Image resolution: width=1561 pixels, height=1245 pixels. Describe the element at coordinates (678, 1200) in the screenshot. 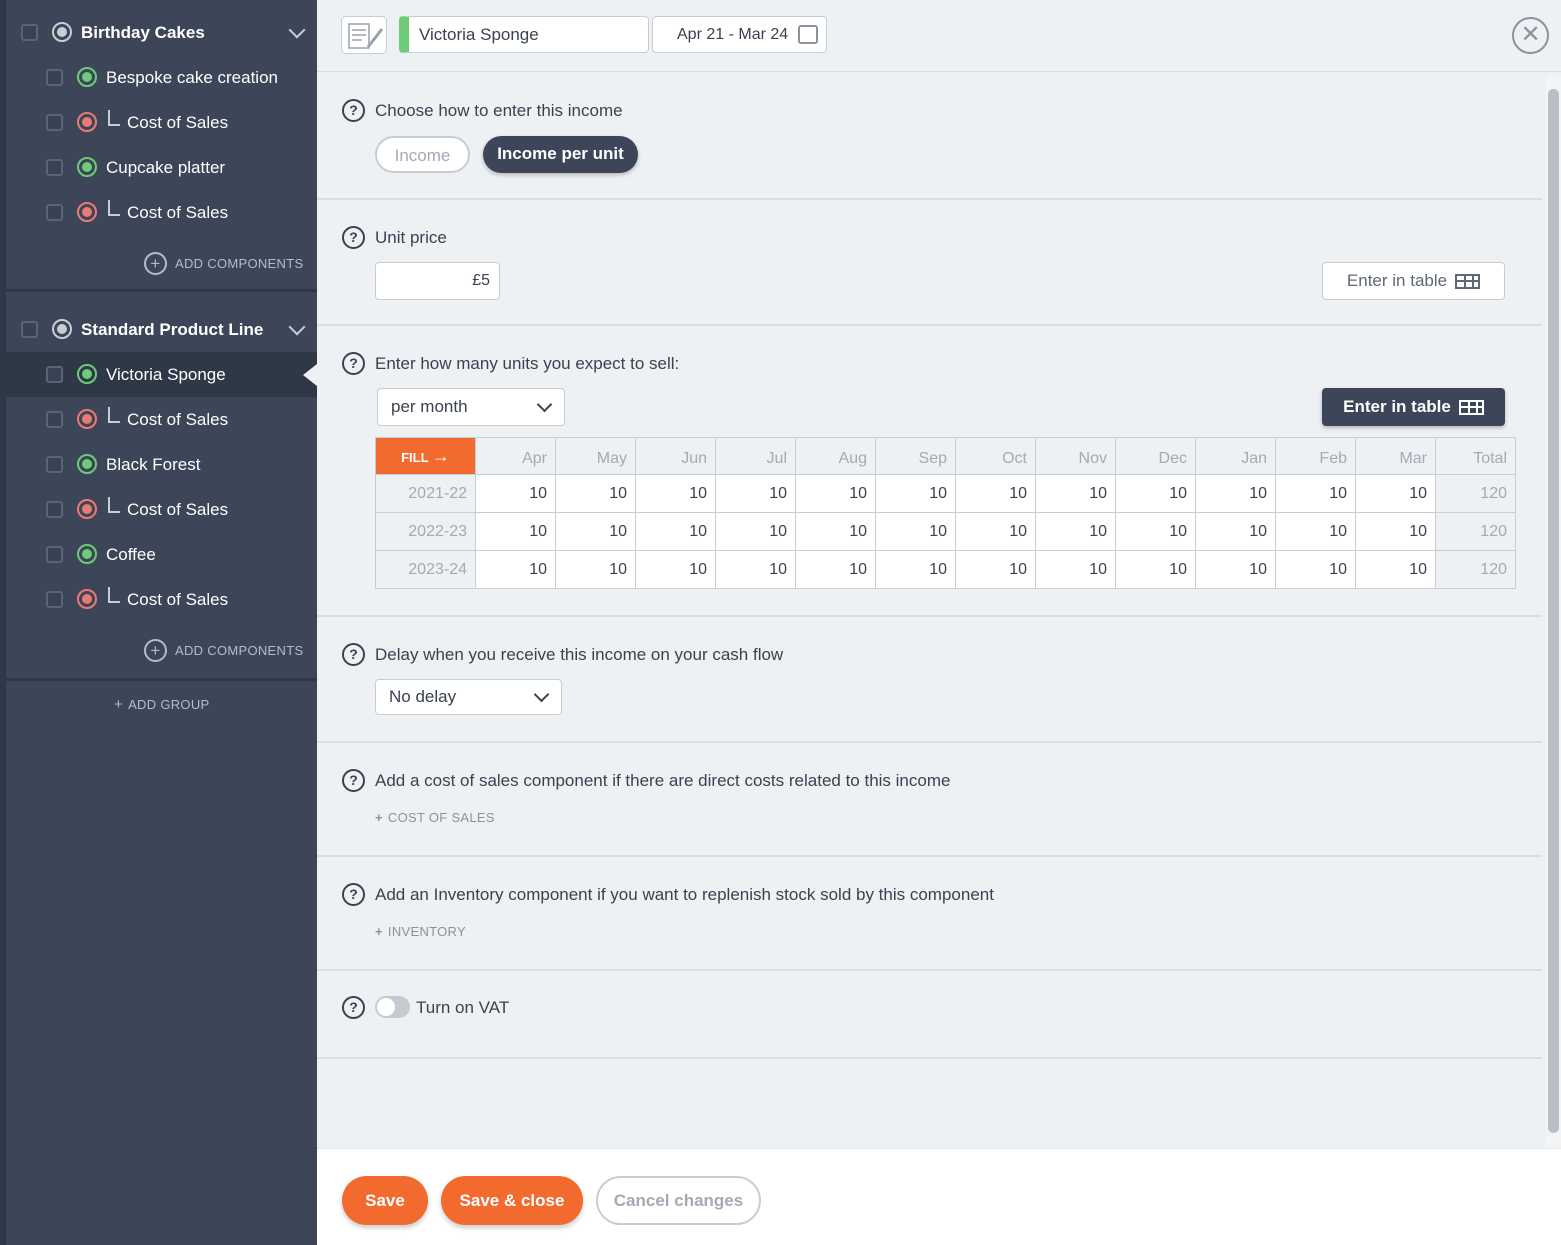

I see `cancel-changes-button: Cancel changes` at that location.